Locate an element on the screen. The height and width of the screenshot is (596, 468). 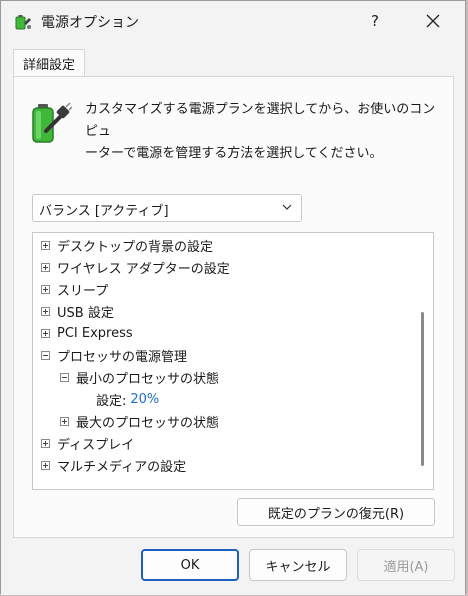
tree-item-label: 最小のプロセッサの状態 is located at coordinates (148, 379).